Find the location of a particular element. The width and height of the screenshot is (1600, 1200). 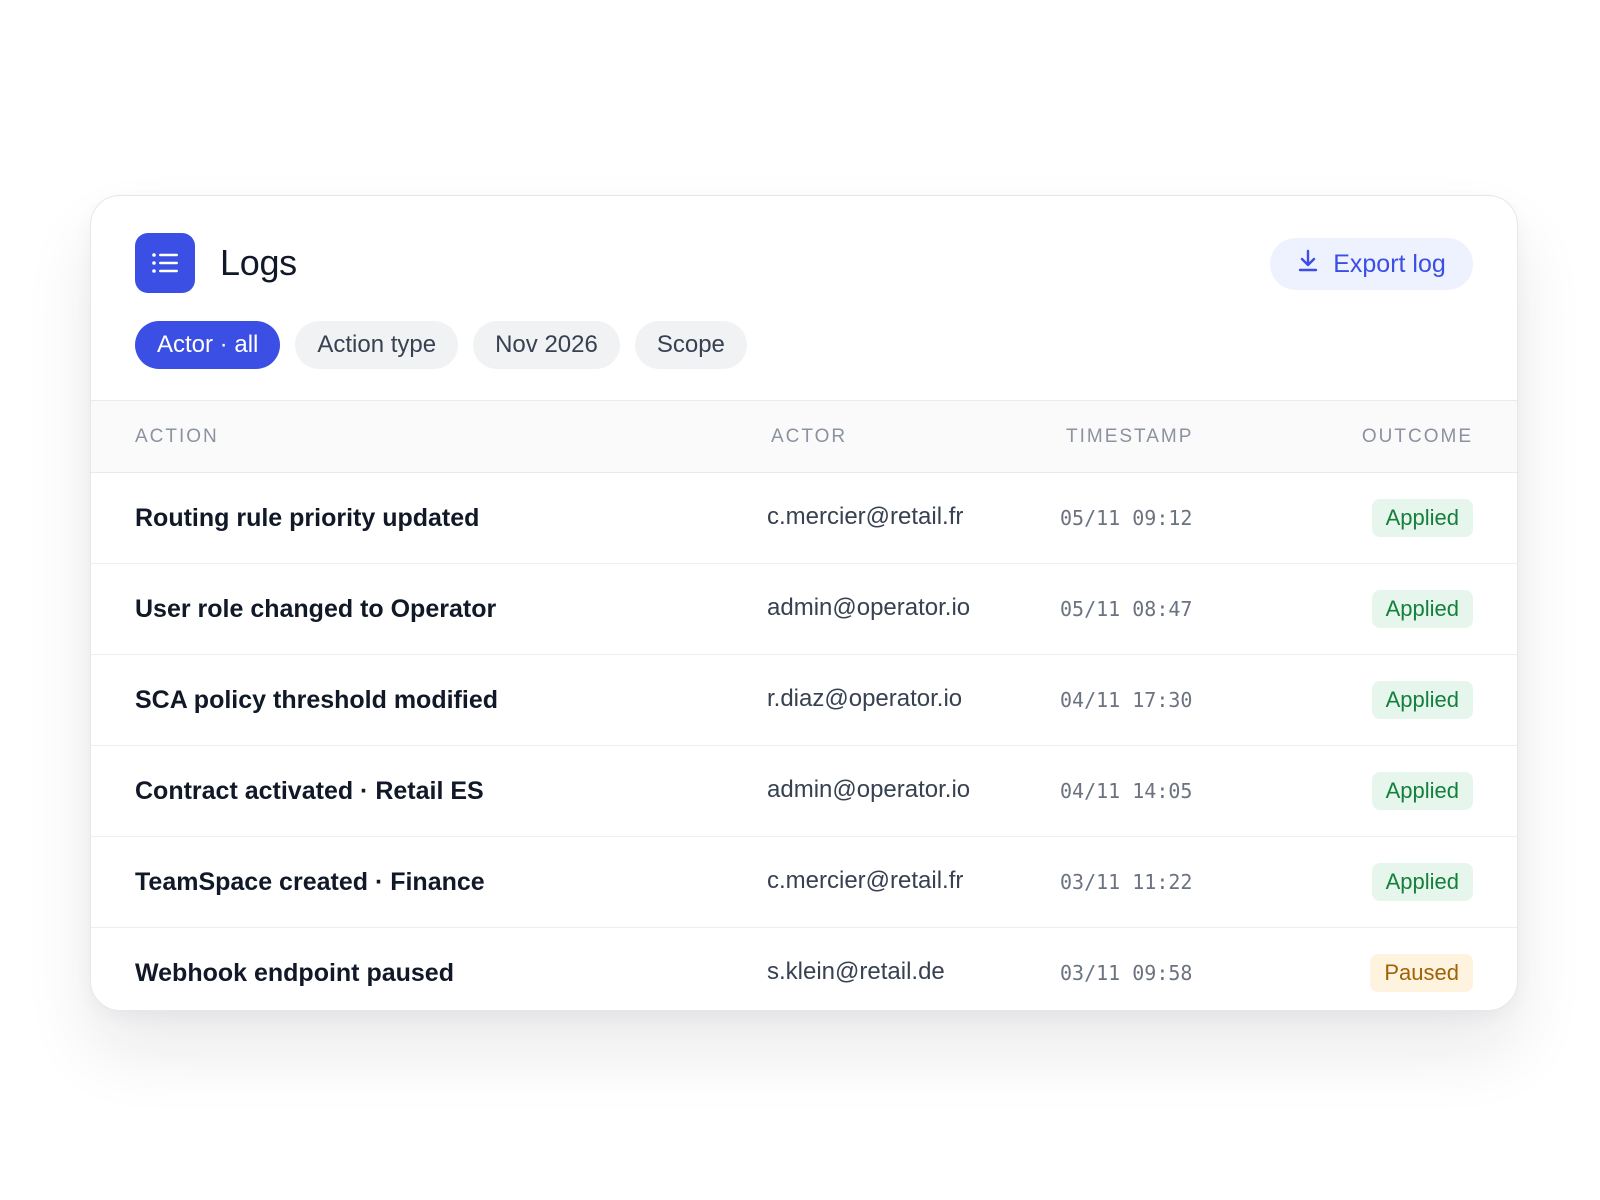

filter-bar: Actor · all Action type Nov 2026 Scope is located at coordinates (441, 345).